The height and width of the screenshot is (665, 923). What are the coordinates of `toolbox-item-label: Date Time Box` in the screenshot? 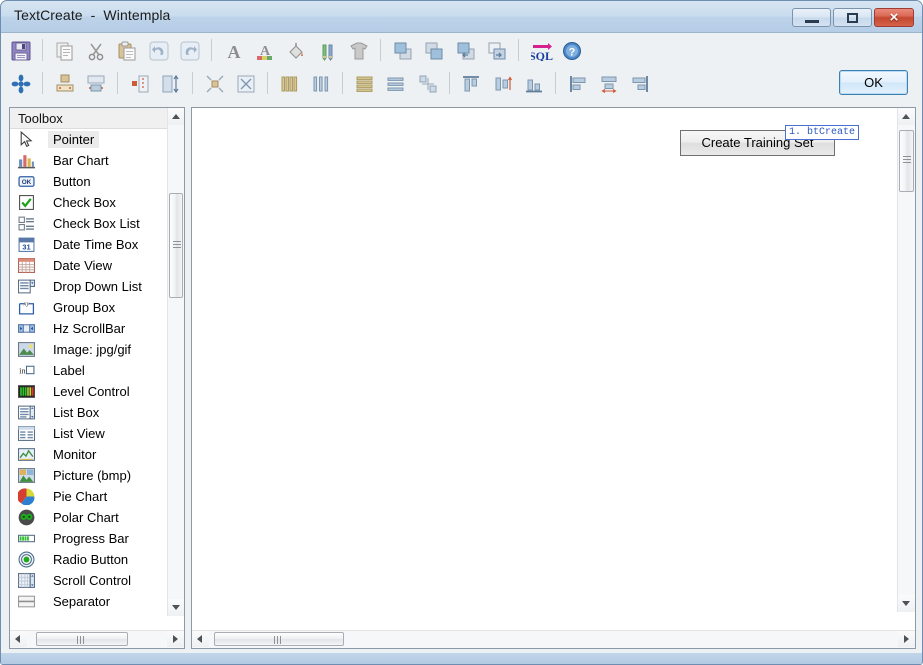 It's located at (96, 244).